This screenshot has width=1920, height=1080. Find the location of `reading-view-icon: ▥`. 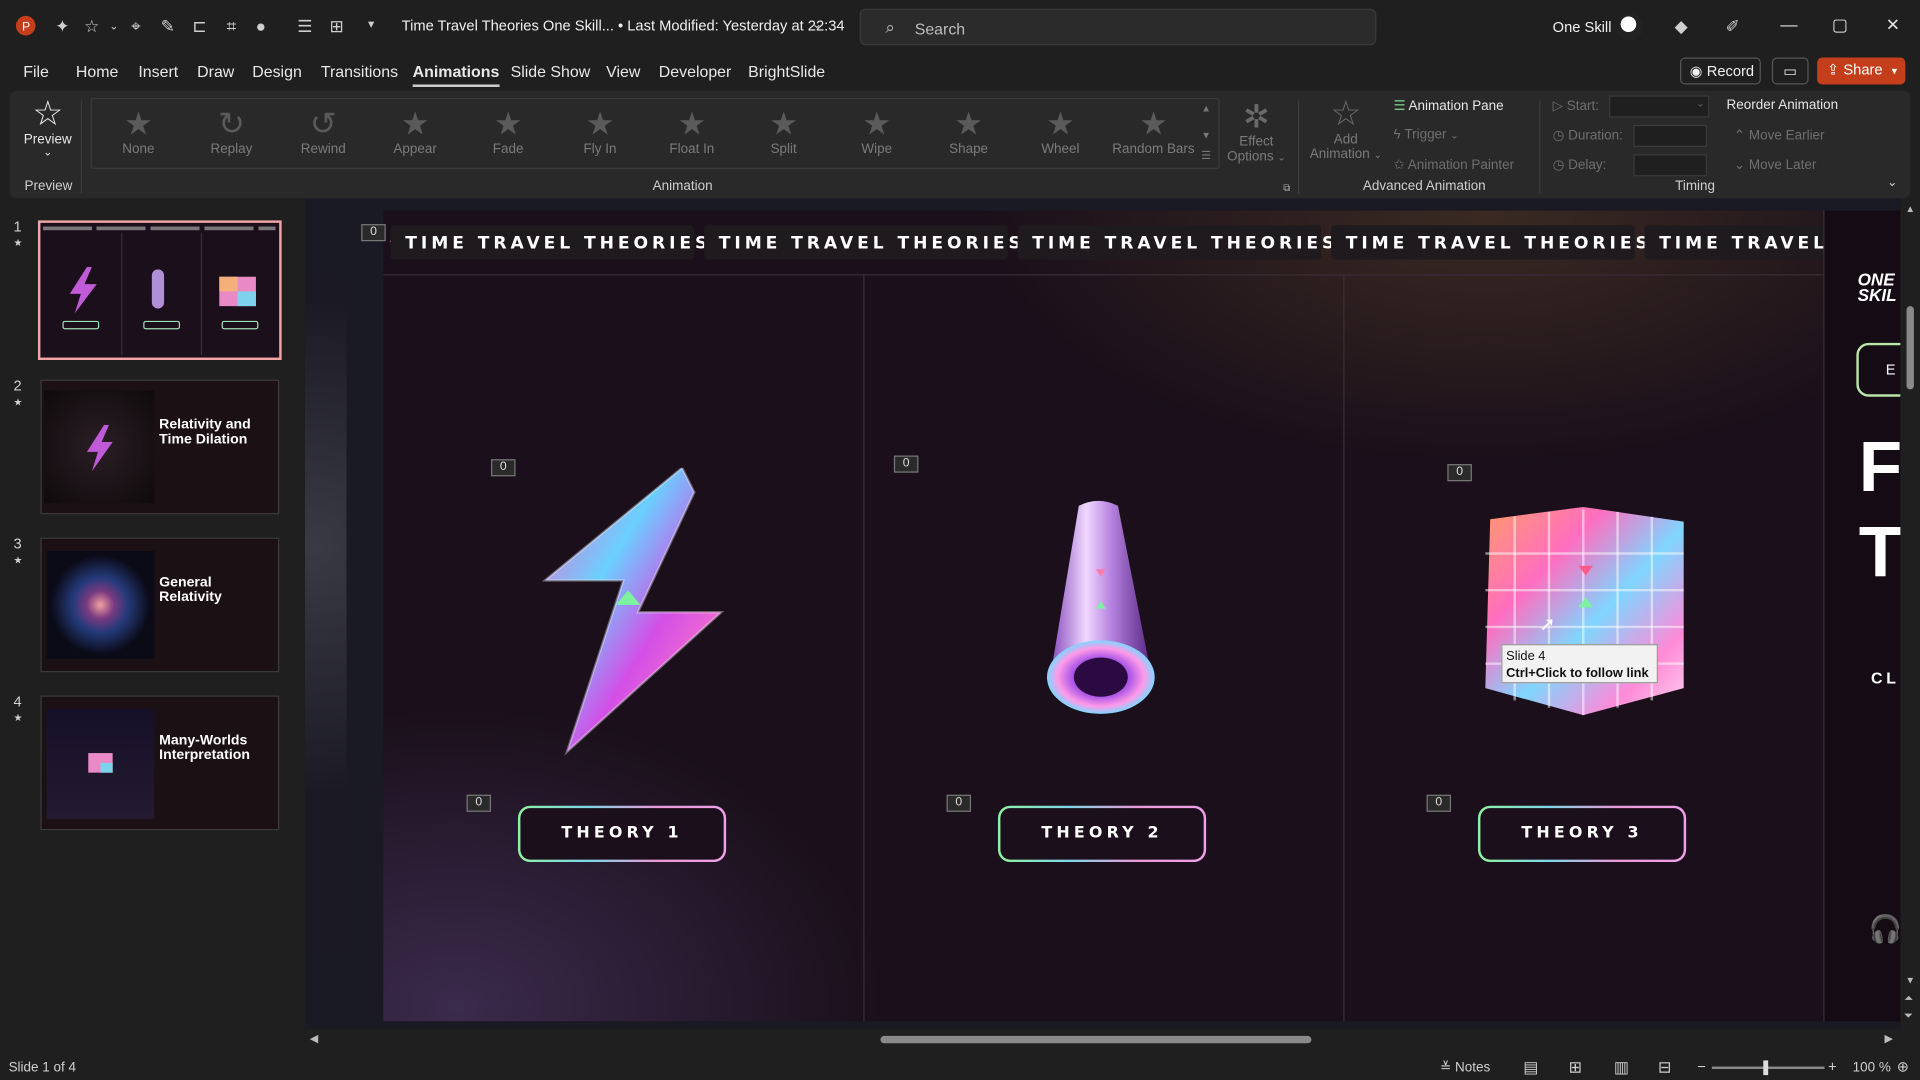

reading-view-icon: ▥ is located at coordinates (1621, 1068).